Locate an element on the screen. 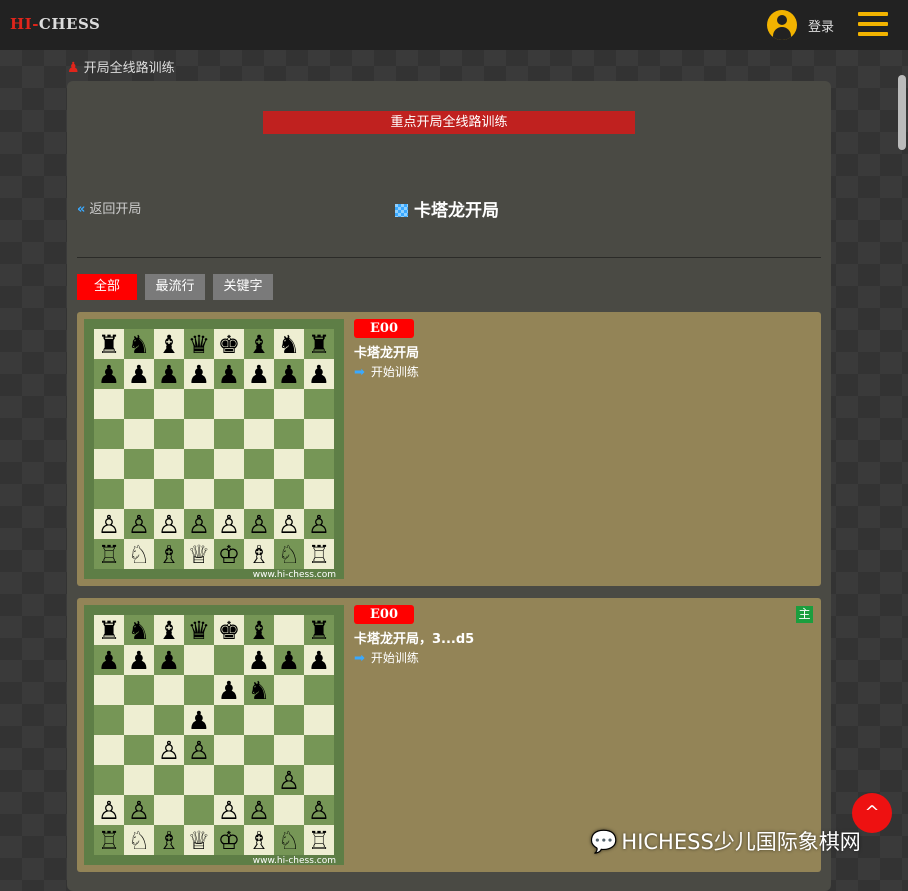 Image resolution: width=908 pixels, height=891 pixels. black-bishop-icon: ♝ is located at coordinates (169, 630).